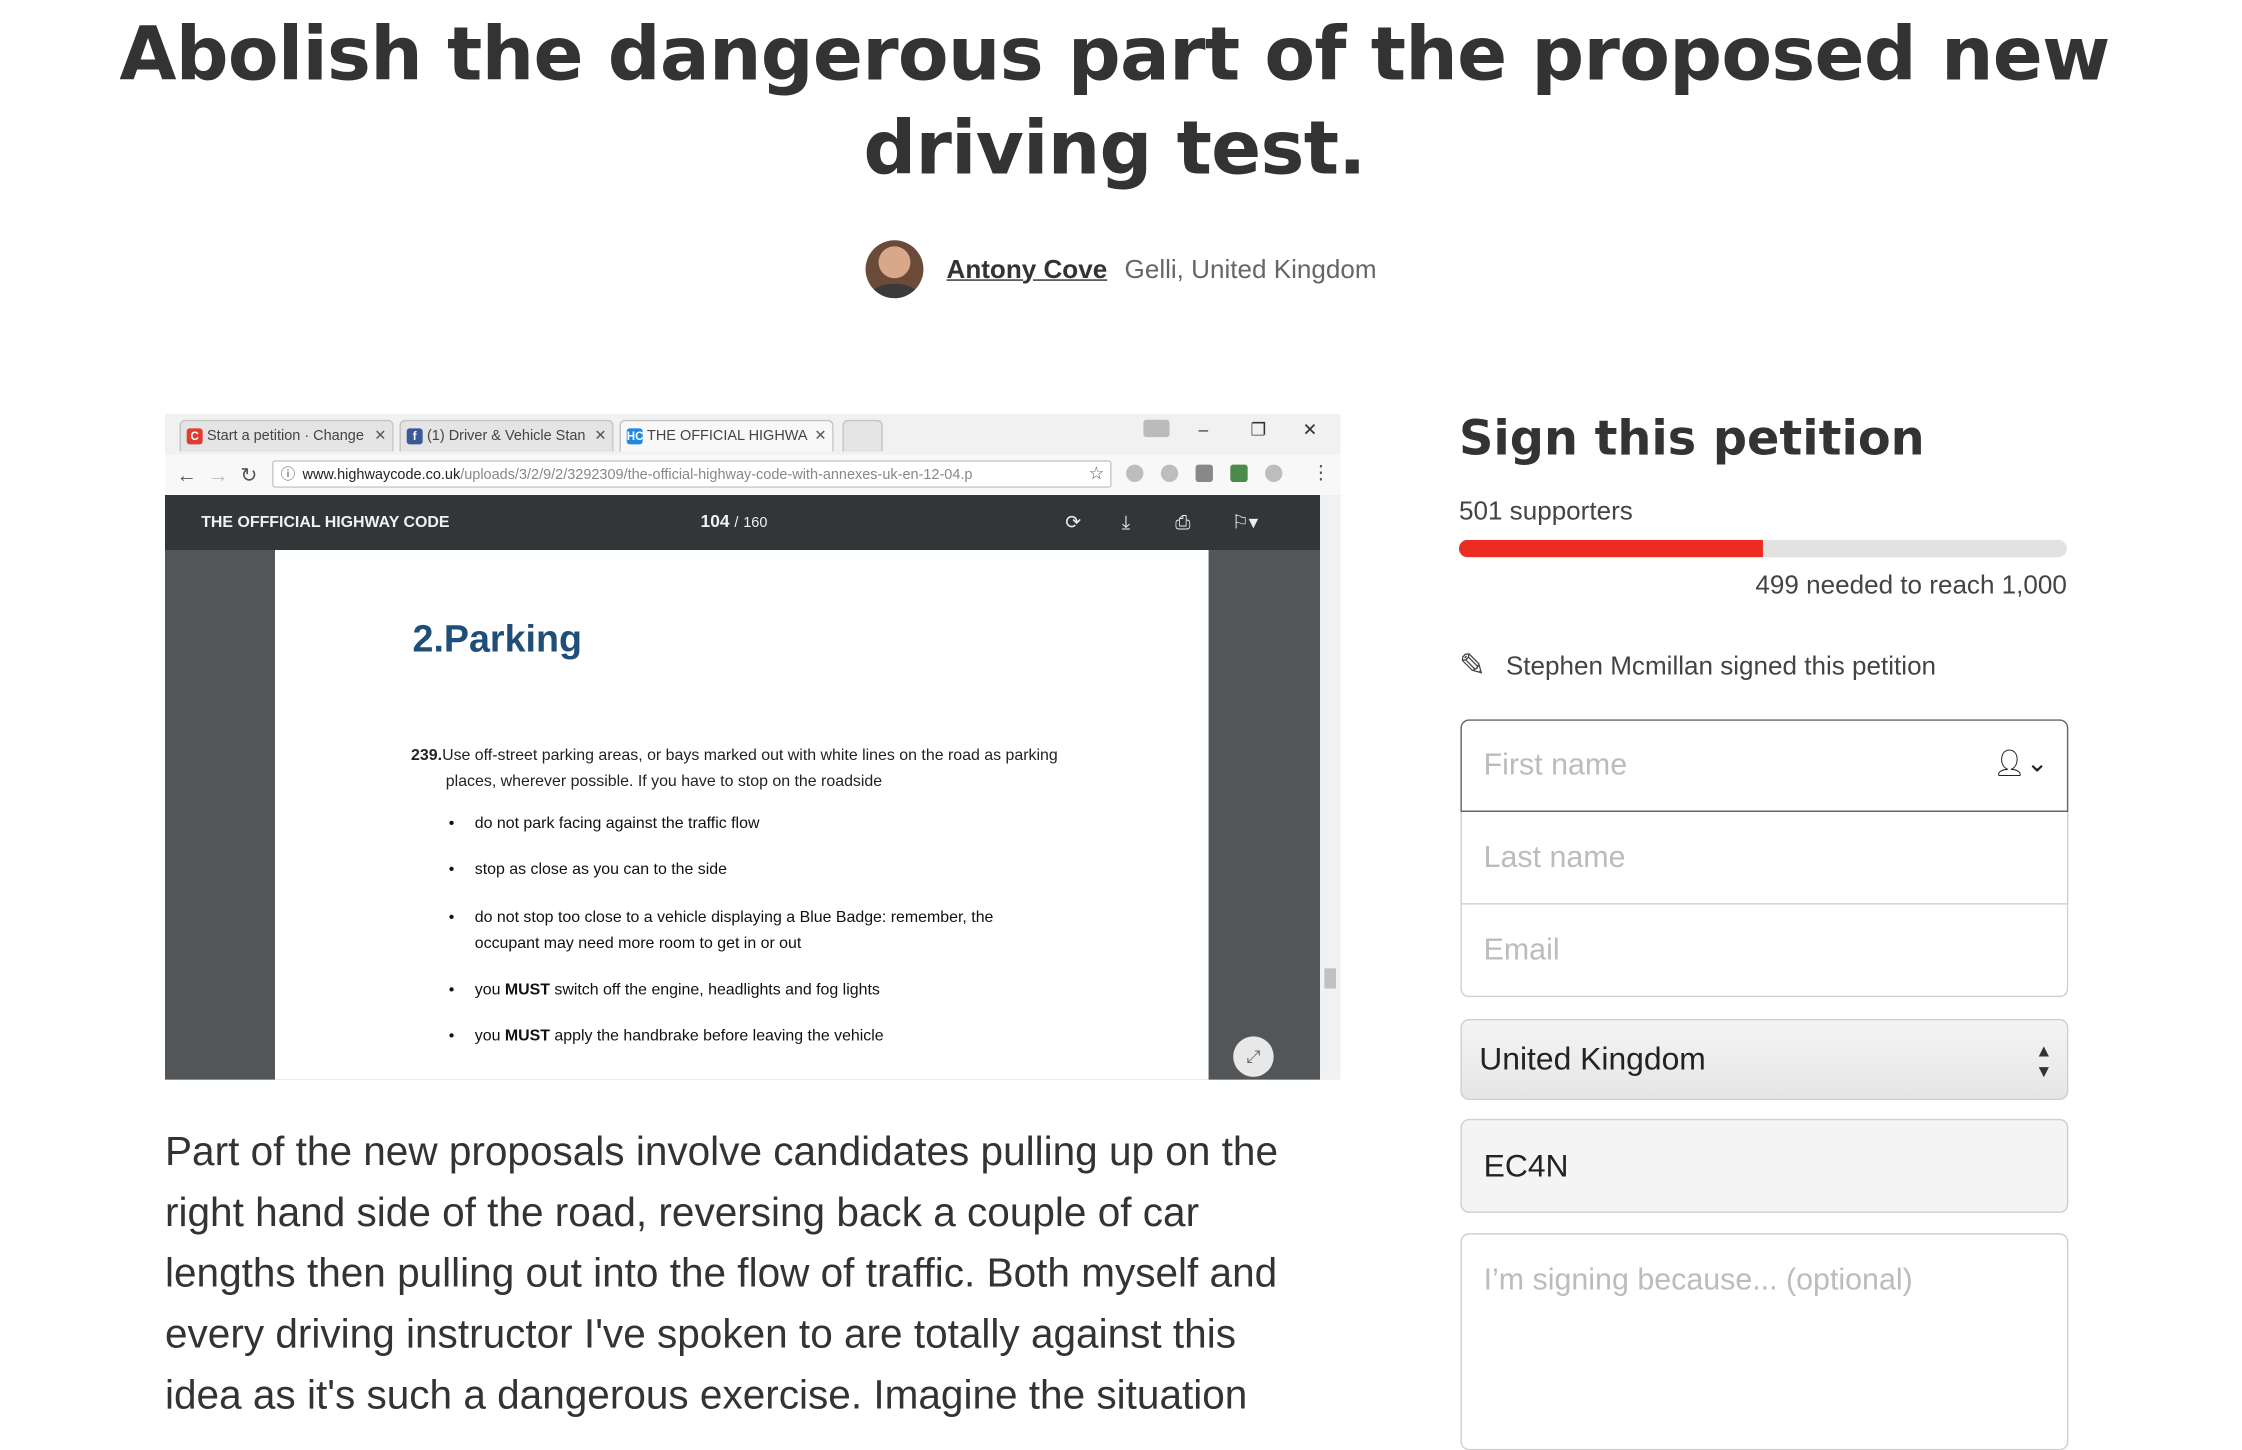 This screenshot has height=1450, width=2242. I want to click on author-location: Gelli, United Kingdom, so click(1250, 268).